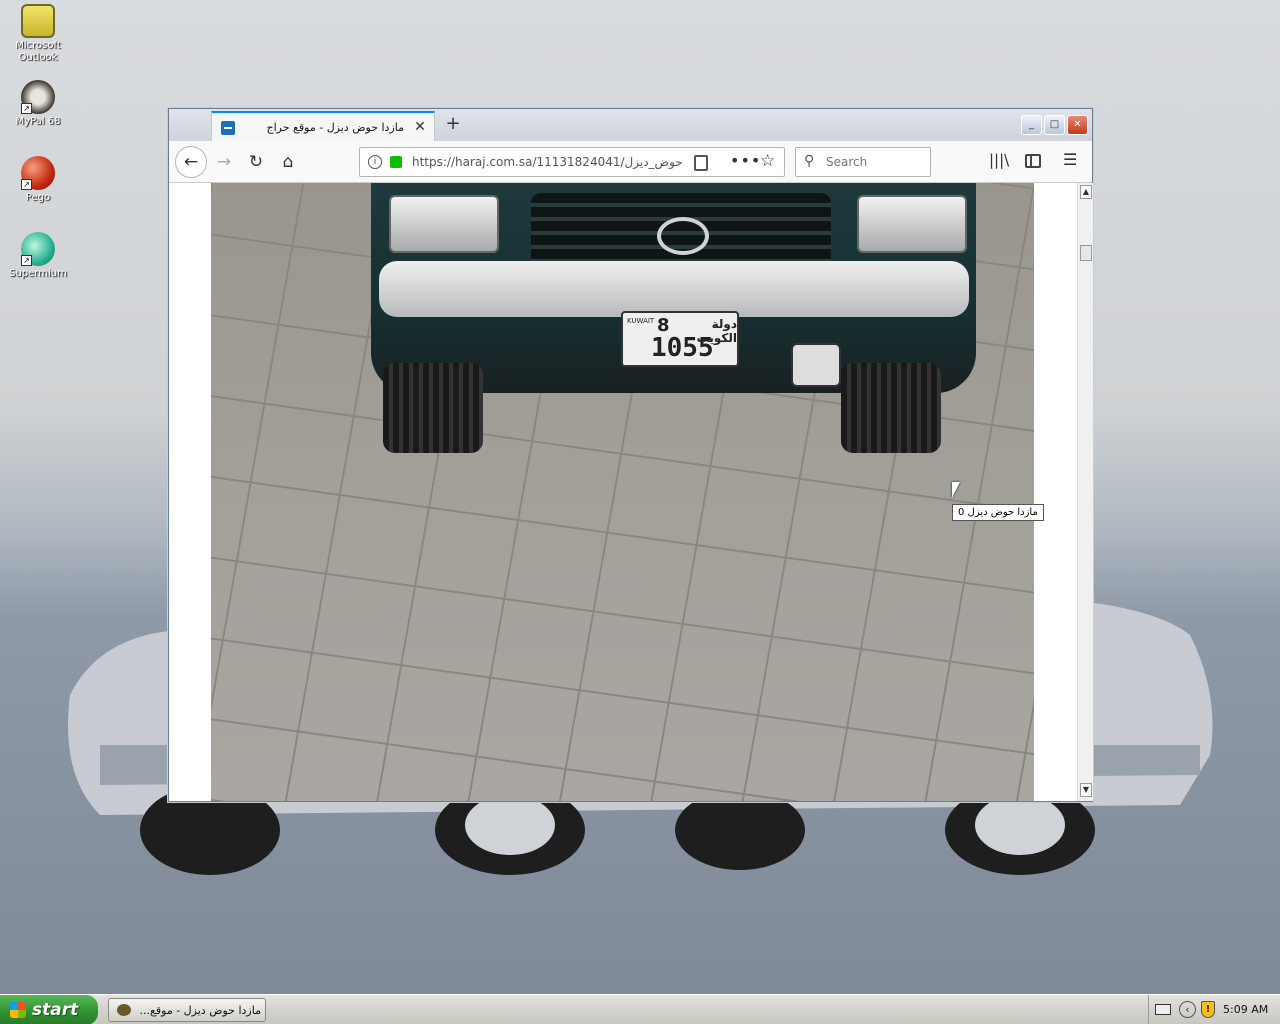  Describe the element at coordinates (956, 490) in the screenshot. I see `mouse-cursor-icon` at that location.